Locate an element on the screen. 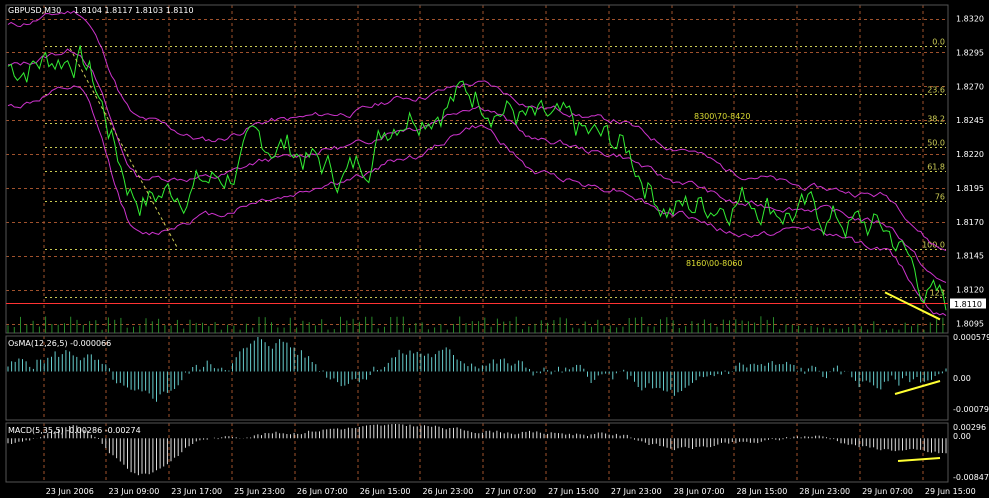  time-axis-label: 26 Jun 15:00 is located at coordinates (385, 491).